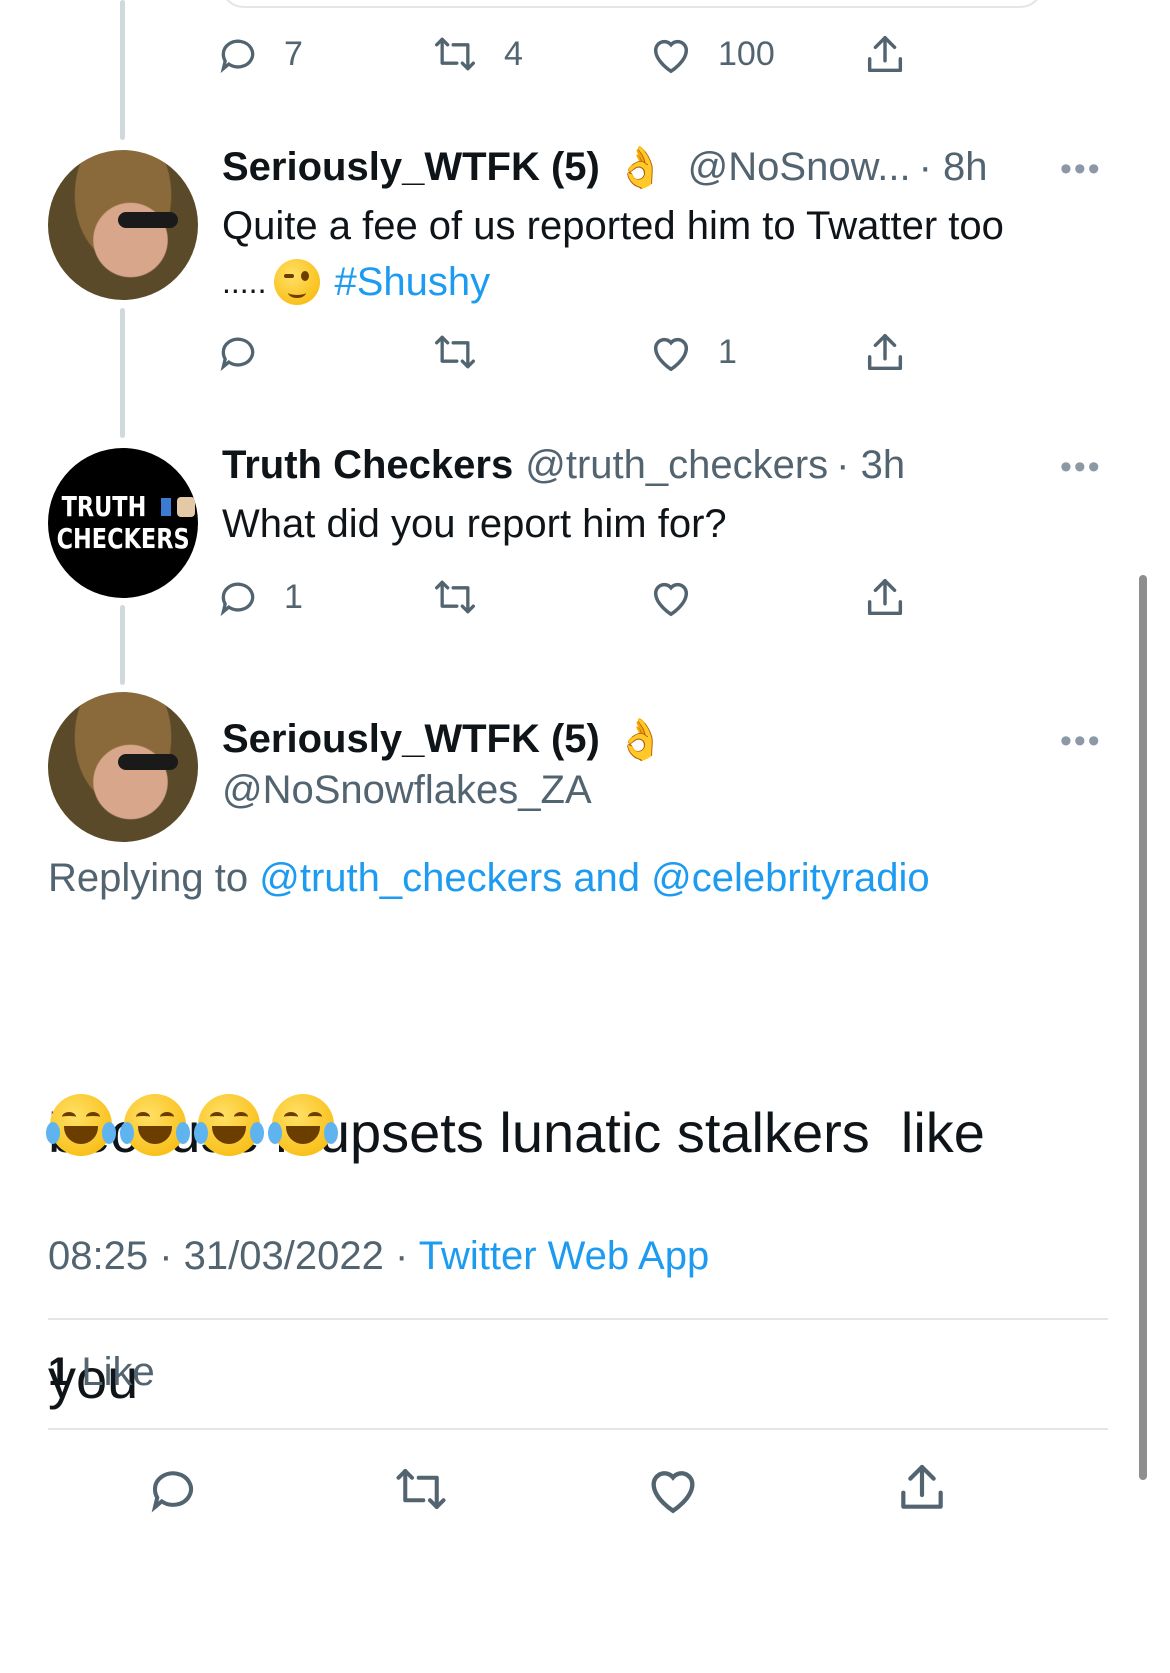 This screenshot has width=1170, height=1673. I want to click on likes-label: Like, so click(118, 1372).